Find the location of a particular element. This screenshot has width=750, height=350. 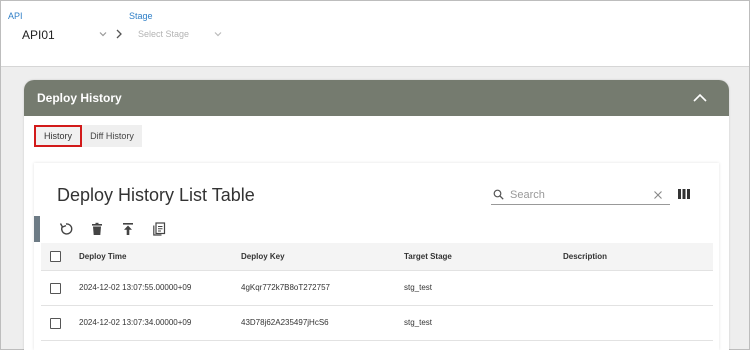

tab-history: History is located at coordinates (58, 136).